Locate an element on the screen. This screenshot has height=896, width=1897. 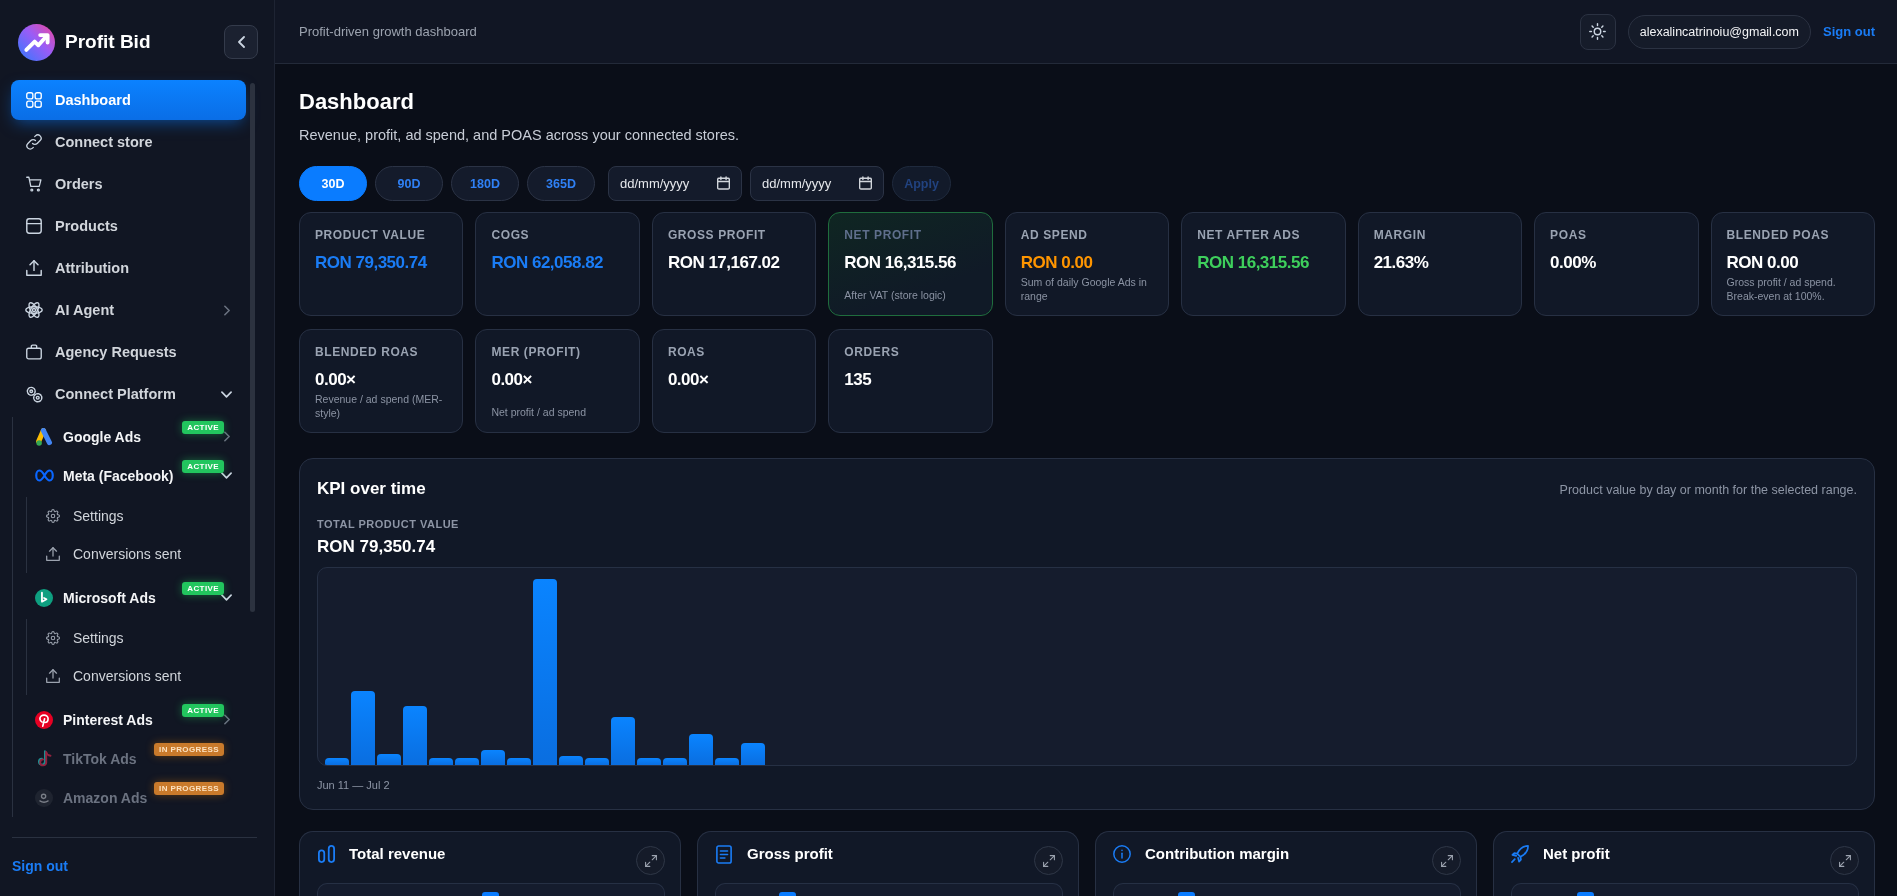
range-button: 90D is located at coordinates (409, 183).